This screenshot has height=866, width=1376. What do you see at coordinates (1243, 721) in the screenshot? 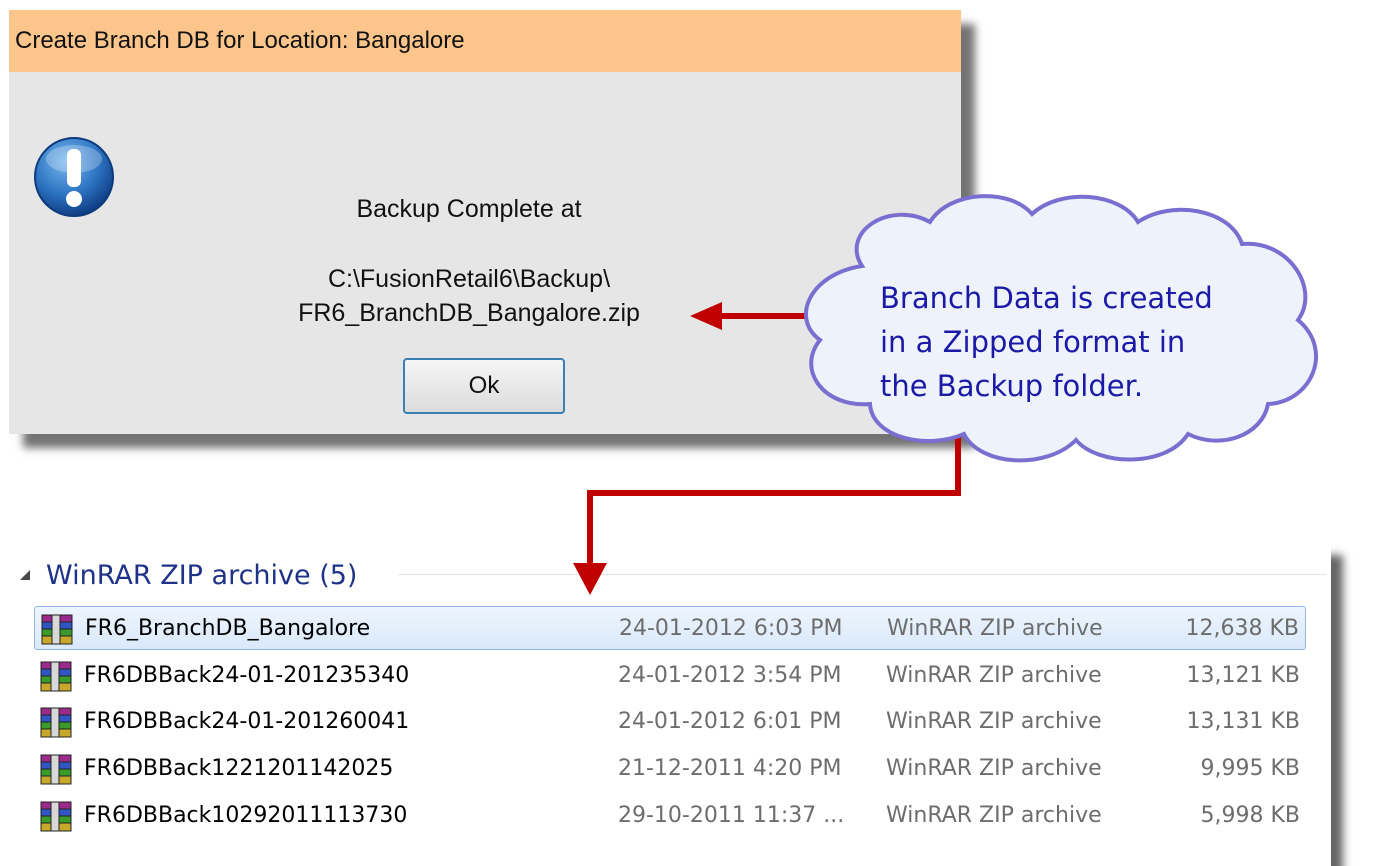
I see `file-size: 13,131 KB` at bounding box center [1243, 721].